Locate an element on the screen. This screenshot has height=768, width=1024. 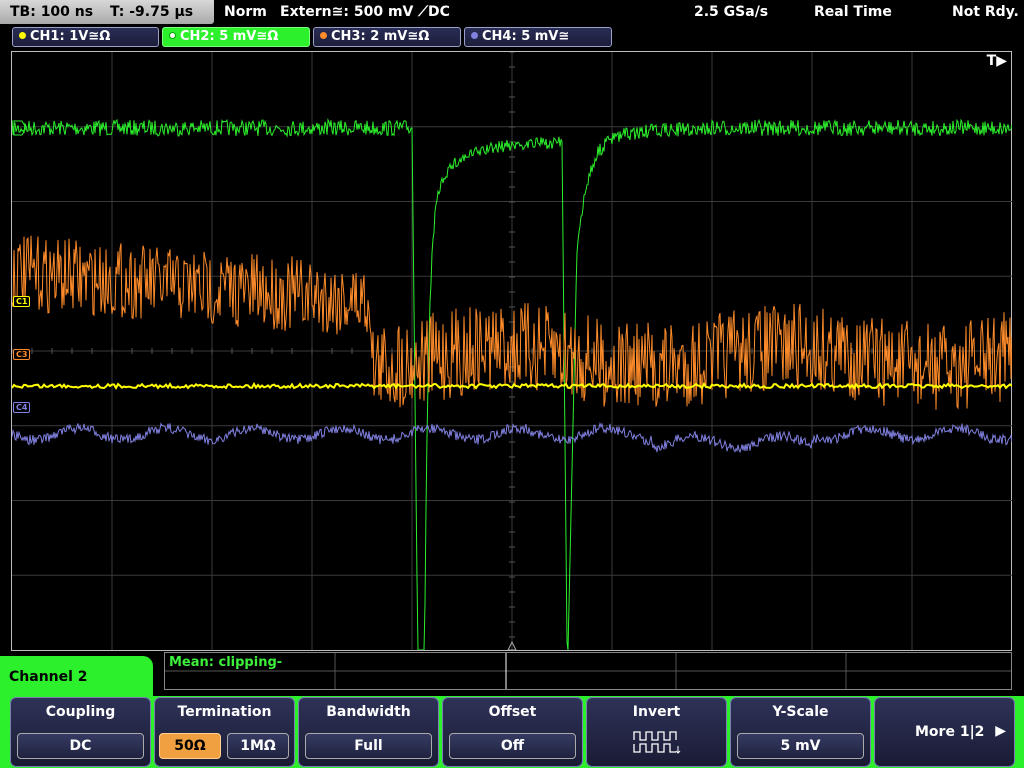
ch4-color-dot is located at coordinates (474, 35).